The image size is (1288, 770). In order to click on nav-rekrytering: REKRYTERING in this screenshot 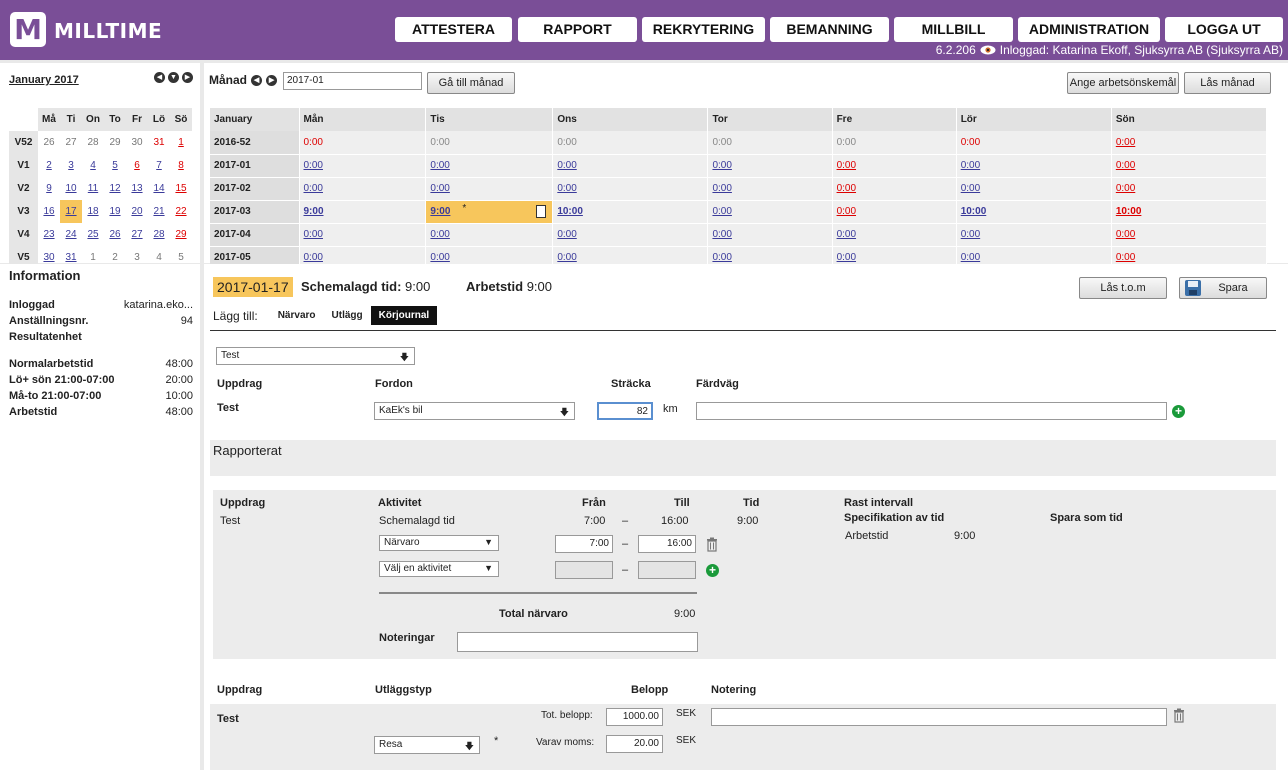, I will do `click(703, 29)`.